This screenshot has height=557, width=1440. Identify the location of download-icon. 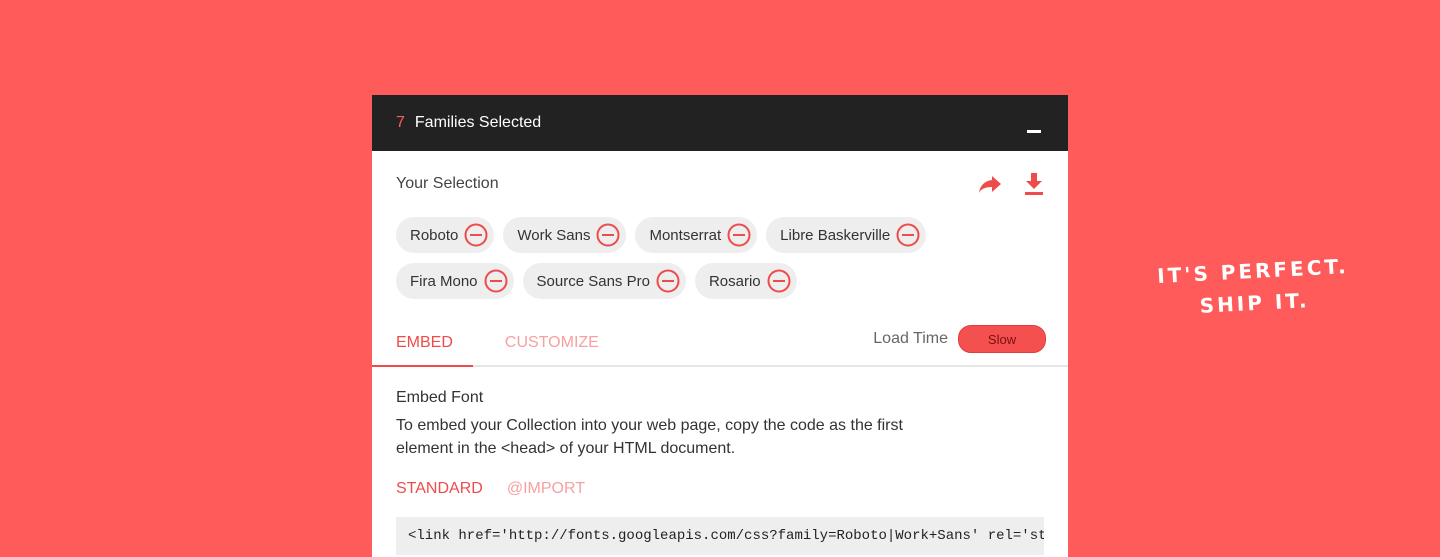
(1034, 184).